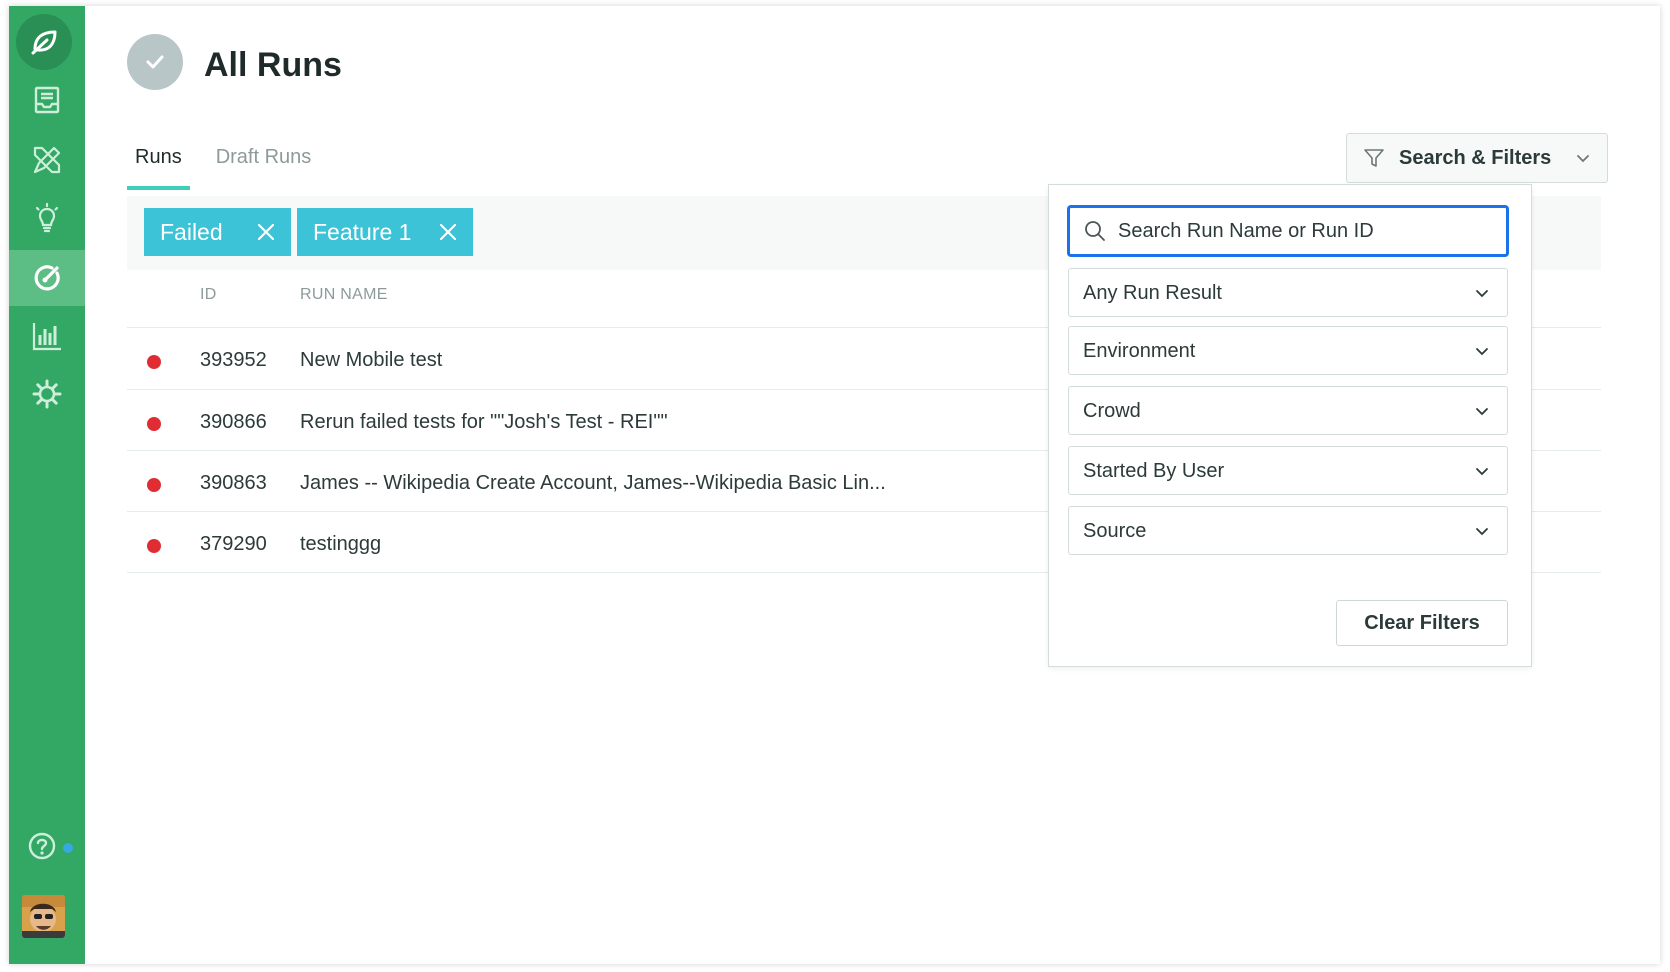 Image resolution: width=1670 pixels, height=972 pixels. Describe the element at coordinates (1288, 530) in the screenshot. I see `source-select: Source` at that location.